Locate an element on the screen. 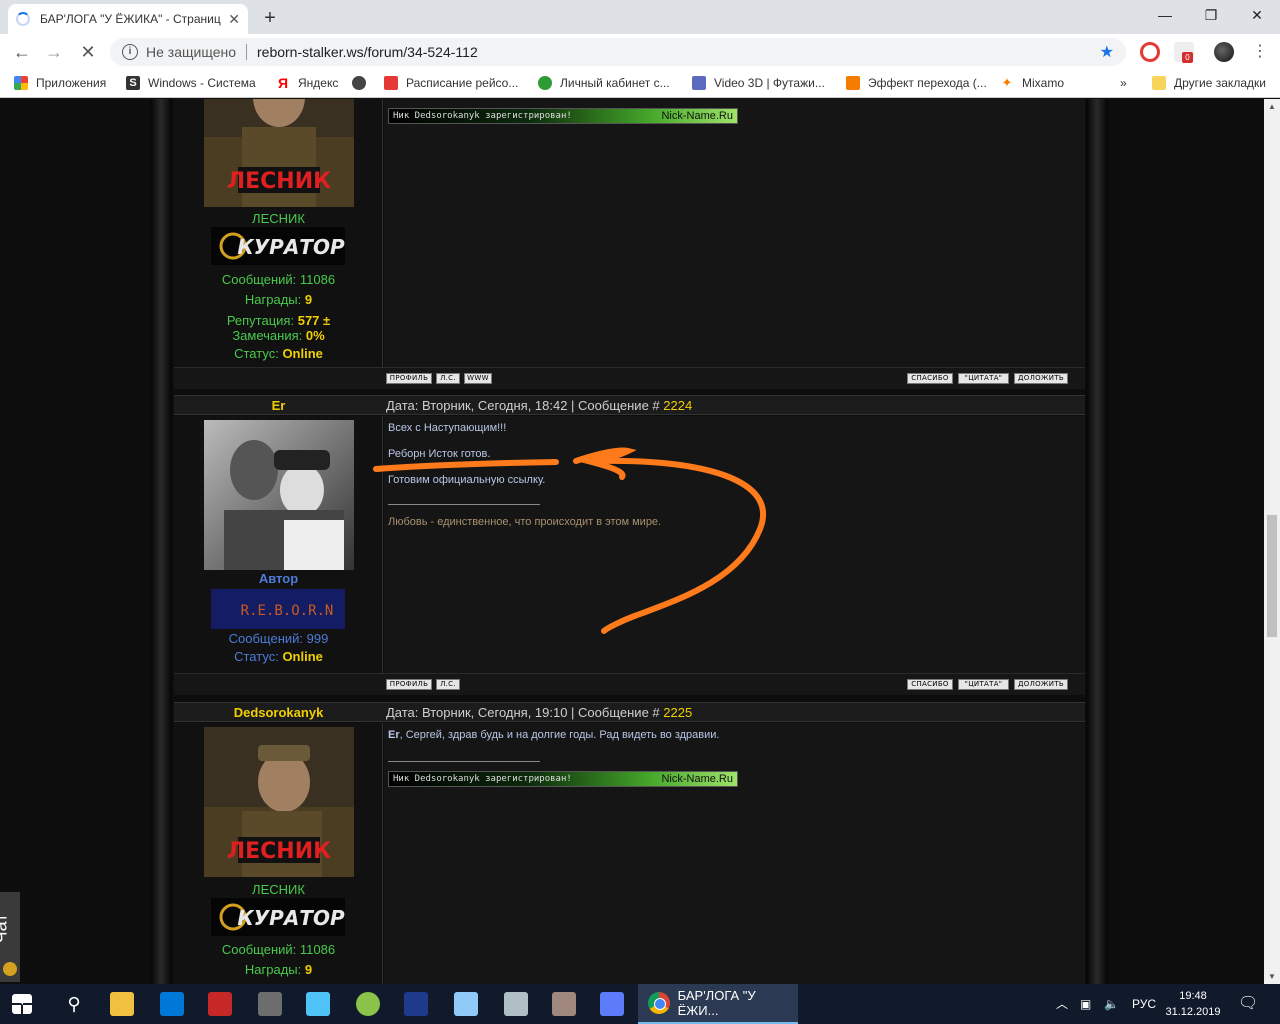 The width and height of the screenshot is (1280, 1024). curator-rank-badge: КУРАТОР is located at coordinates (278, 917).